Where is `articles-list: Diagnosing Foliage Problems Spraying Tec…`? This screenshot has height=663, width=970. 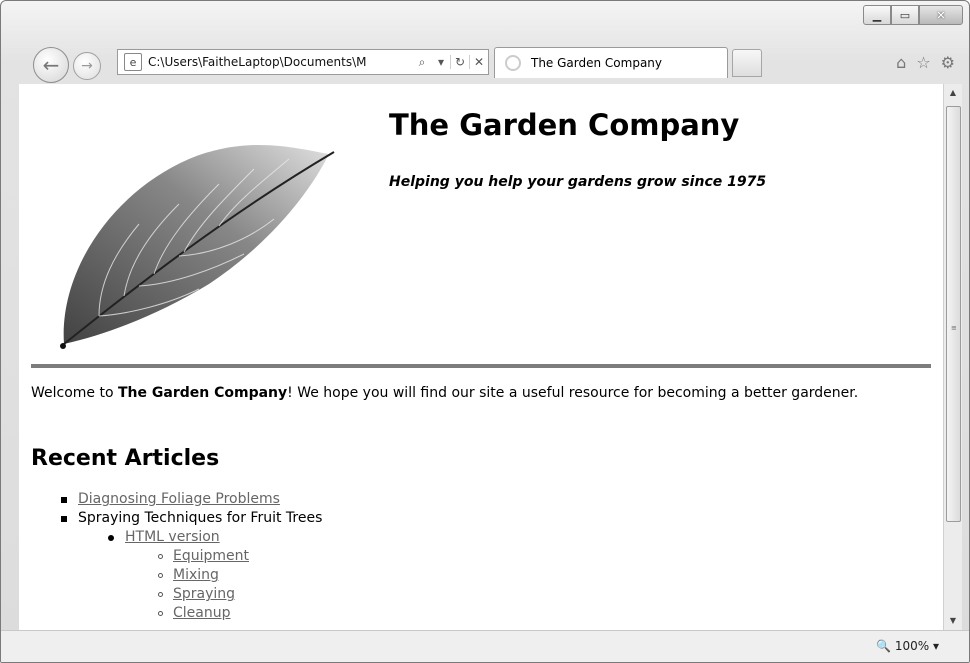
articles-list: Diagnosing Foliage Problems Spraying Tec… is located at coordinates (176, 556).